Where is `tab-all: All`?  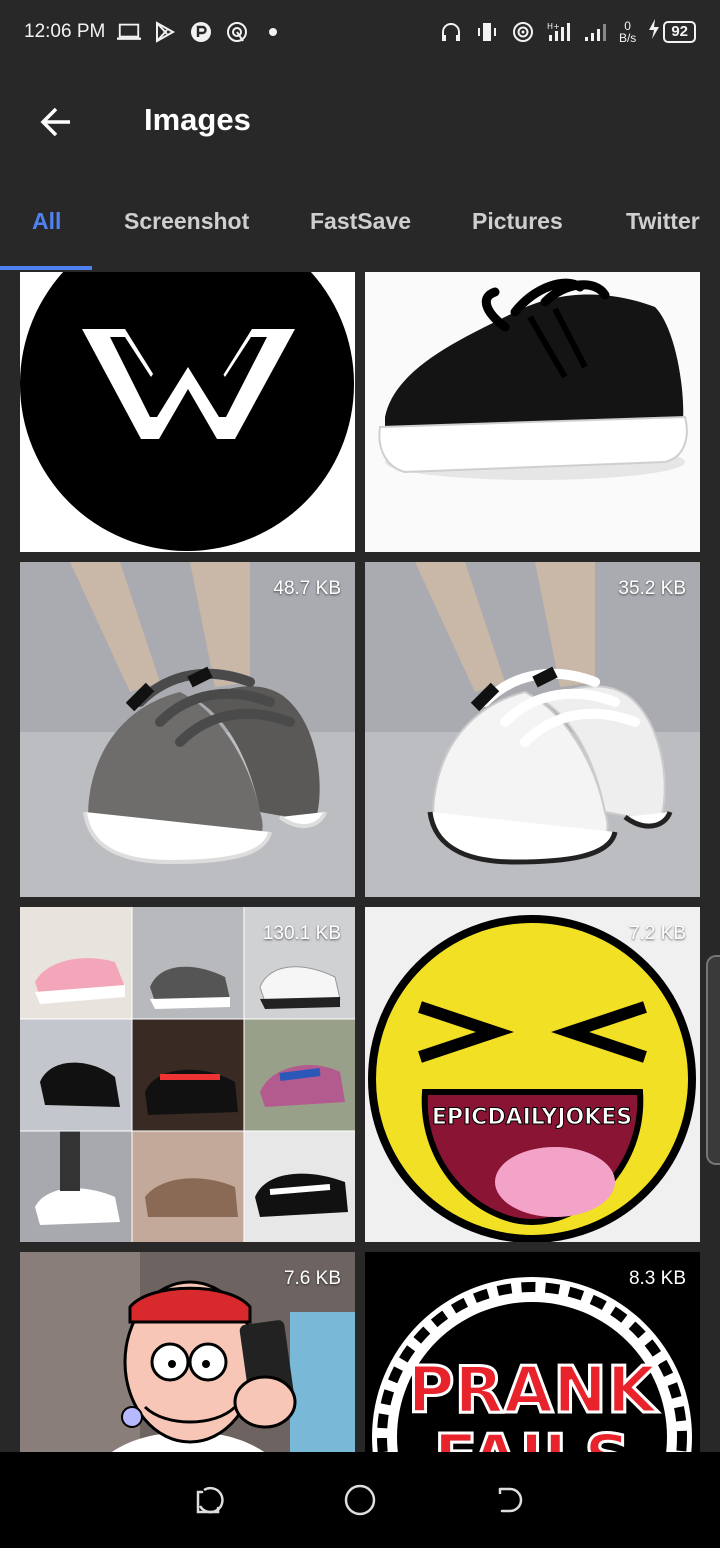 tab-all: All is located at coordinates (46, 221).